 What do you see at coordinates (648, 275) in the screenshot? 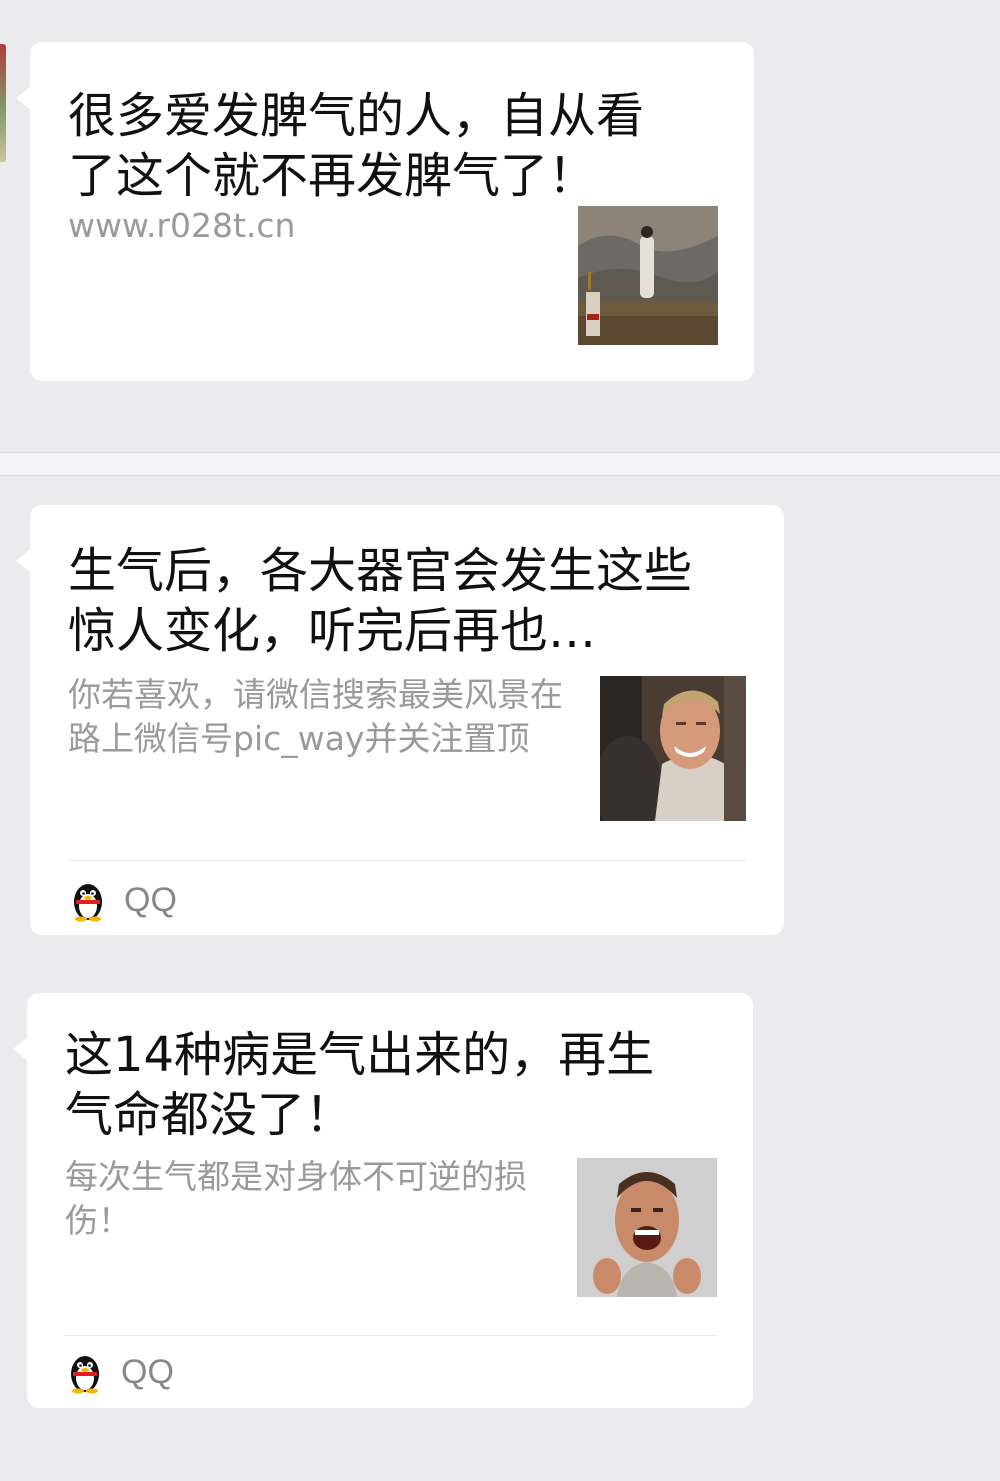
I see `woman-on-mountain-photo` at bounding box center [648, 275].